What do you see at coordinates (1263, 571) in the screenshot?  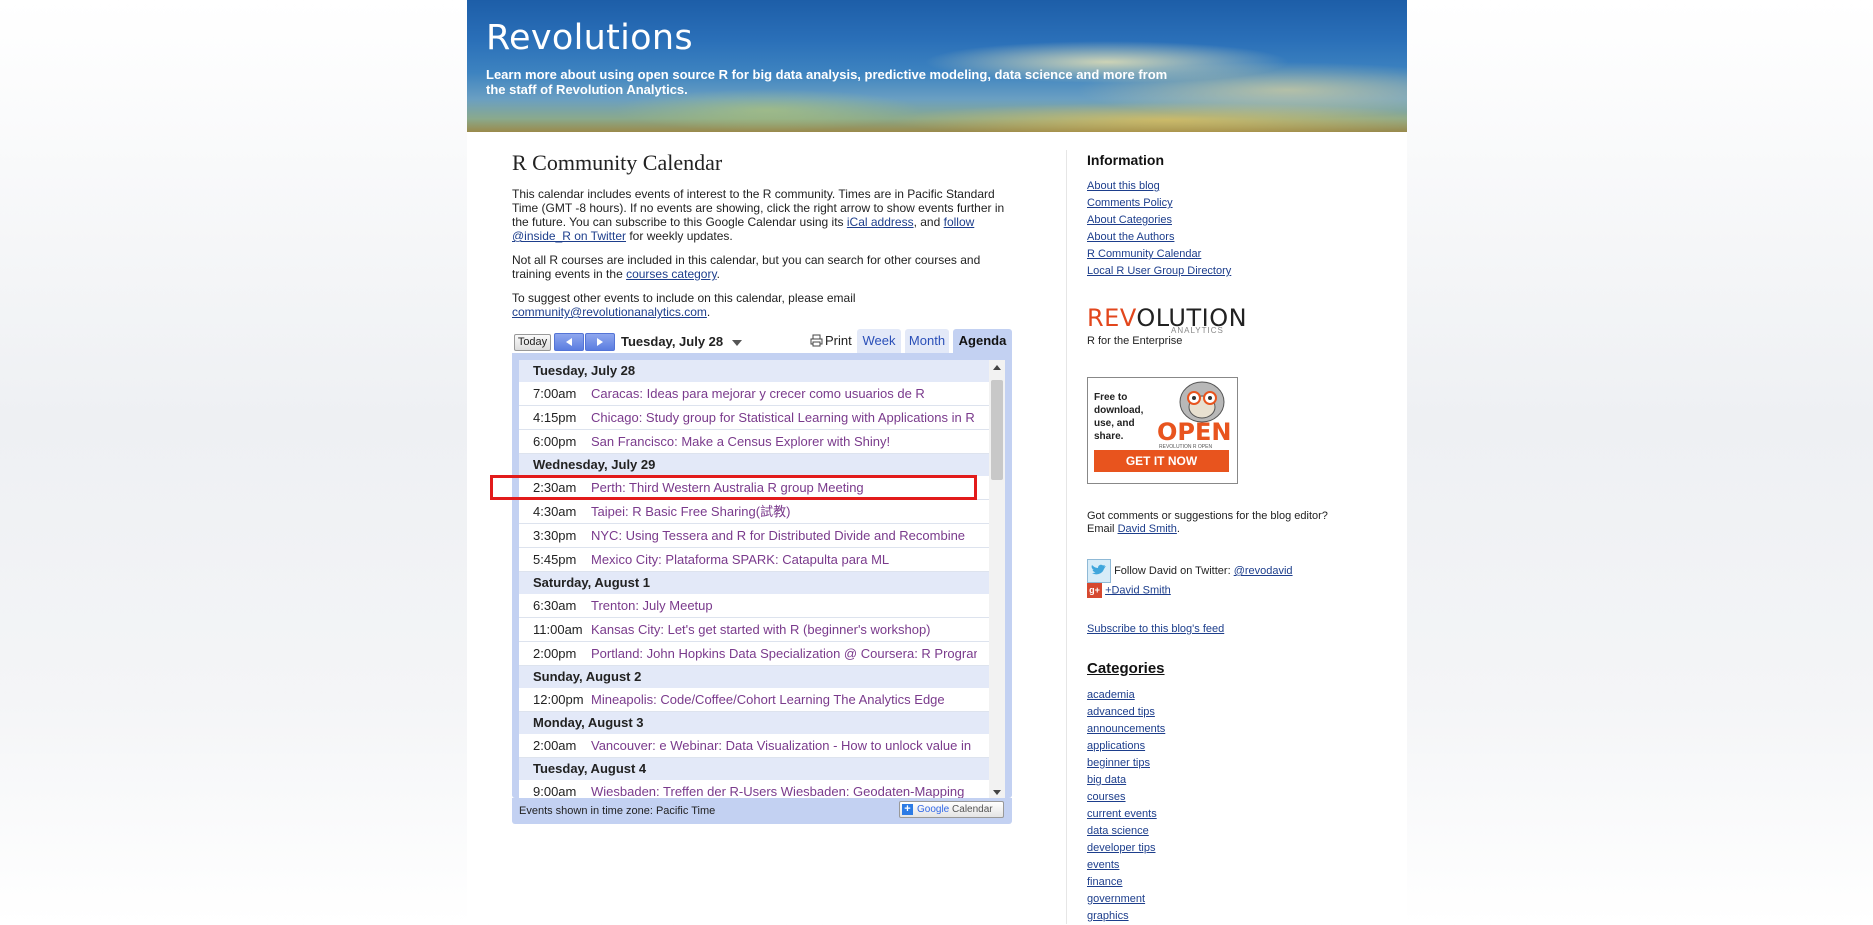 I see `revodavid-link: @revodavid` at bounding box center [1263, 571].